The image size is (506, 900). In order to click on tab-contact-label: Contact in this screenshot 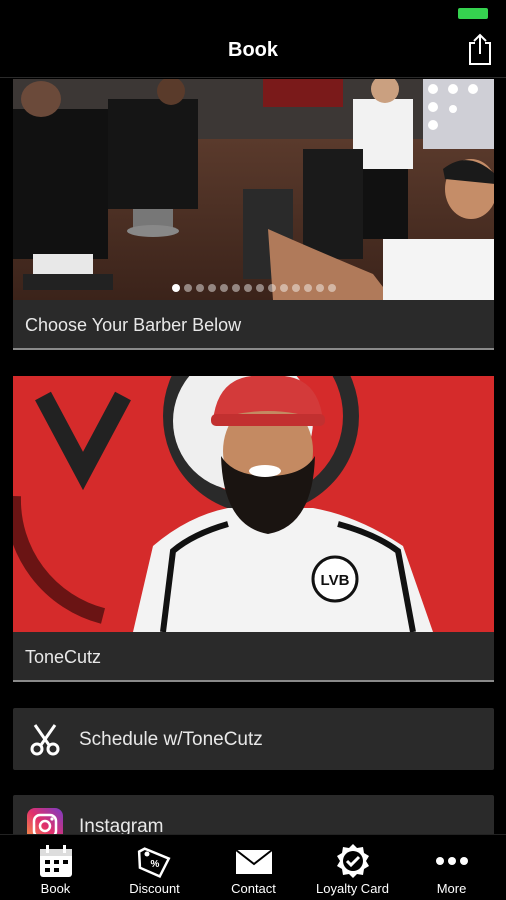, I will do `click(253, 888)`.